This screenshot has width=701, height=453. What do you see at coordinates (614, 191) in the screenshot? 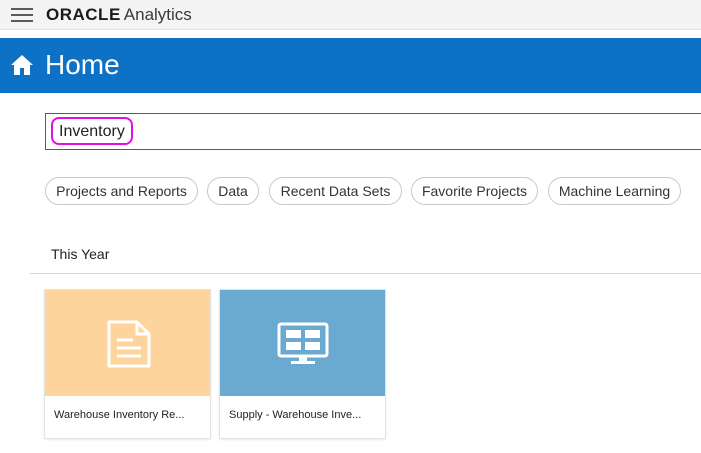
I see `chip-machine-learning: Machine Learning` at bounding box center [614, 191].